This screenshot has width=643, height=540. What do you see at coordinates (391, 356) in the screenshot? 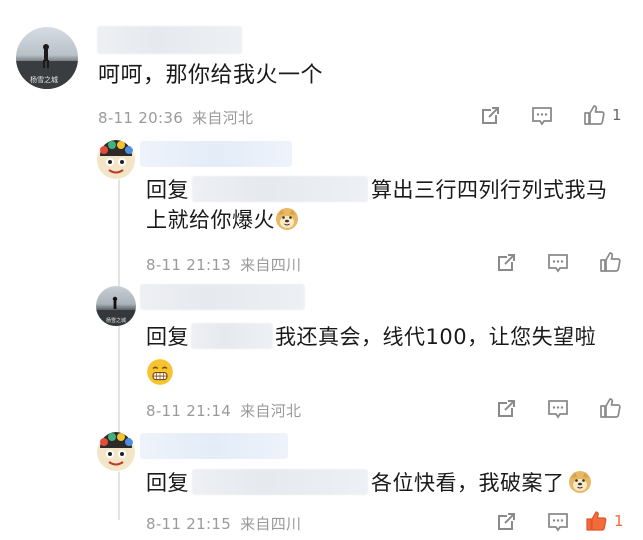
I see `reply-2-text: 回复 我还真会，线代100，让您失望啦` at bounding box center [391, 356].